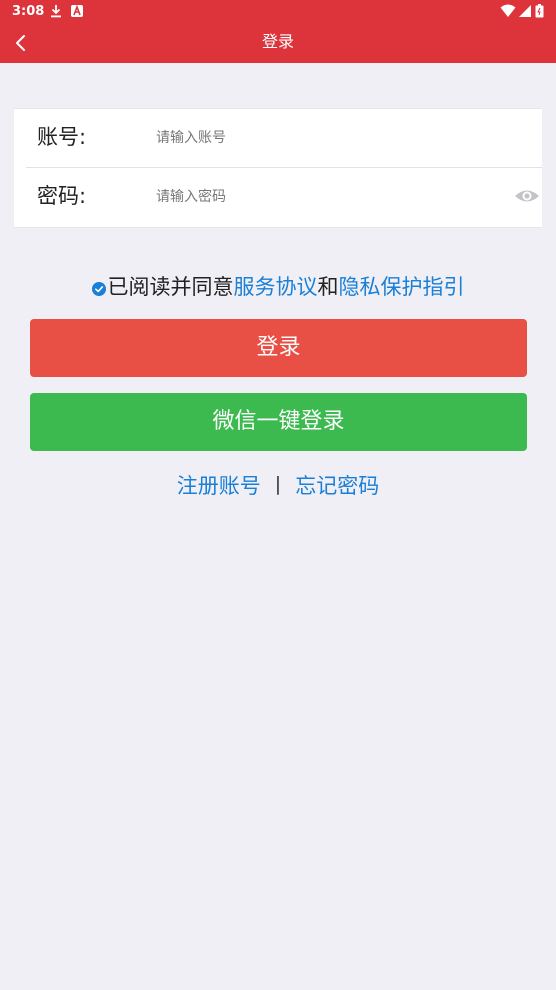  I want to click on password-row: 密码:, so click(278, 197).